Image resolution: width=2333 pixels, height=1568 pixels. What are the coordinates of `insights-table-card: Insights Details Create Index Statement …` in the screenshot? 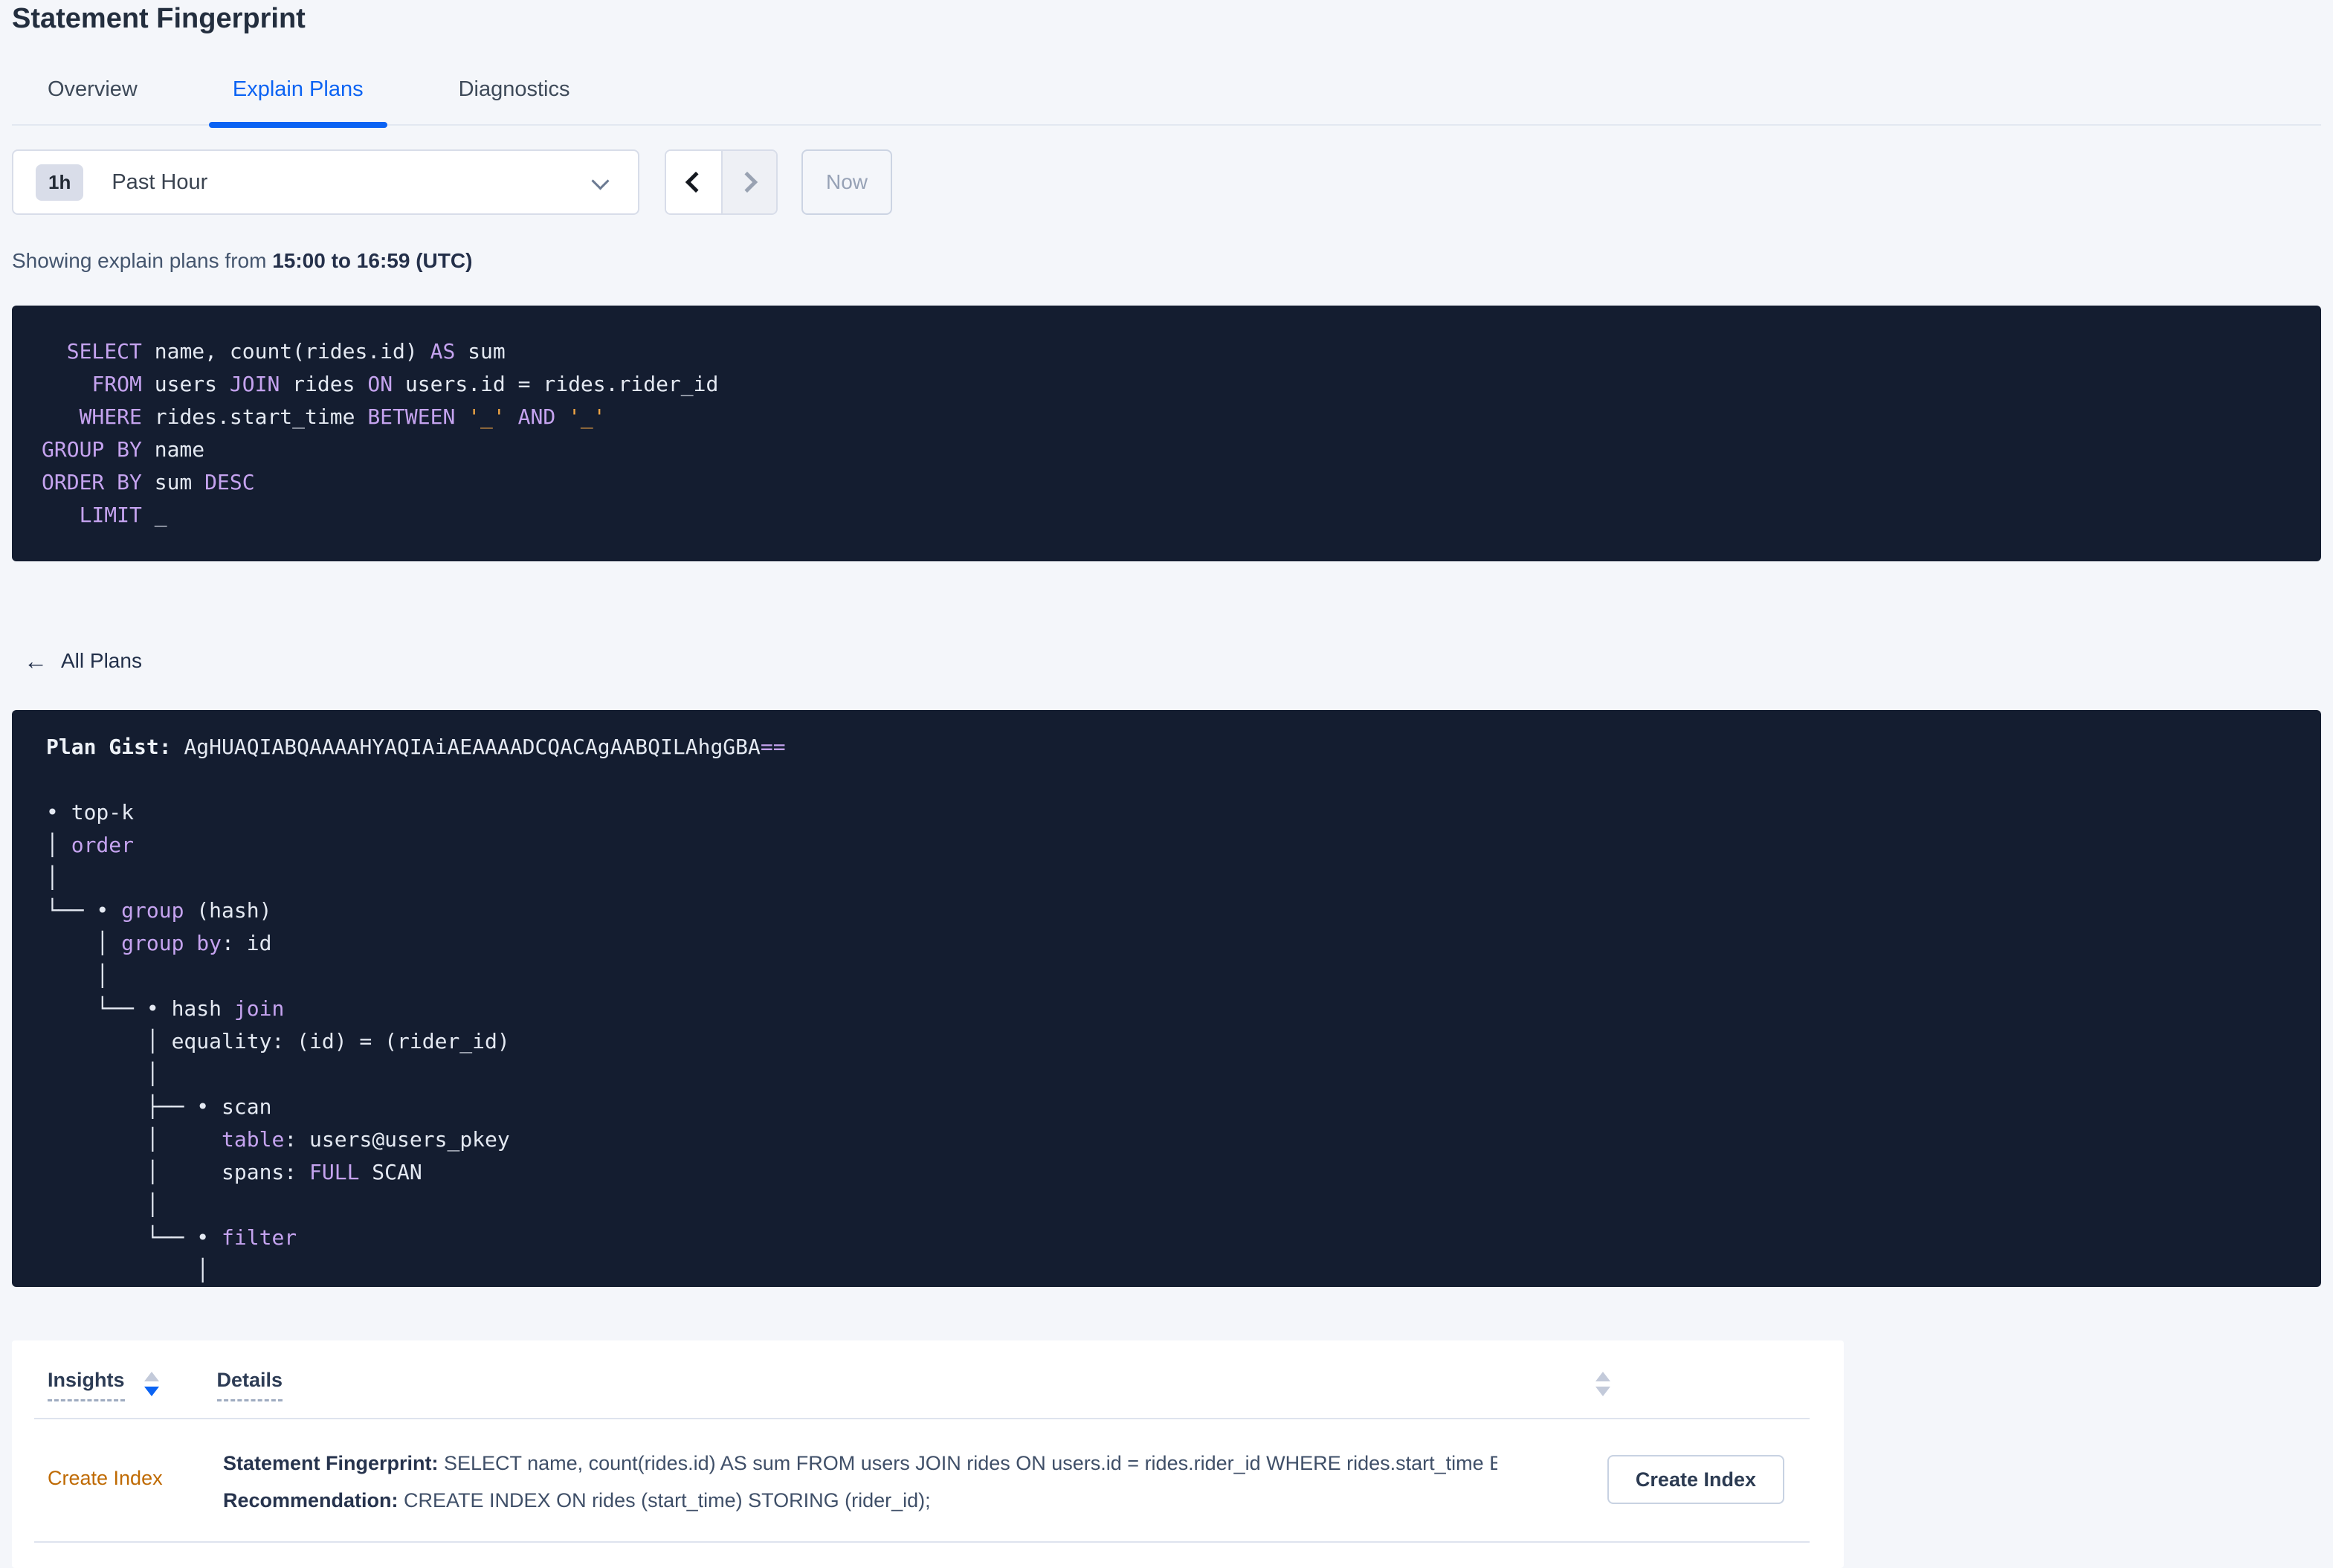 It's located at (928, 1454).